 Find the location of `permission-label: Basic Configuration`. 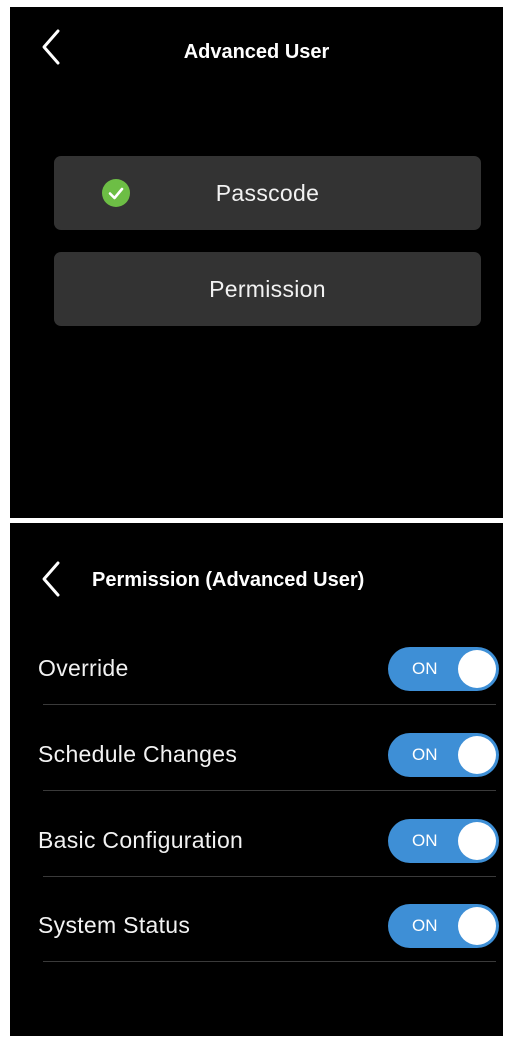

permission-label: Basic Configuration is located at coordinates (141, 840).